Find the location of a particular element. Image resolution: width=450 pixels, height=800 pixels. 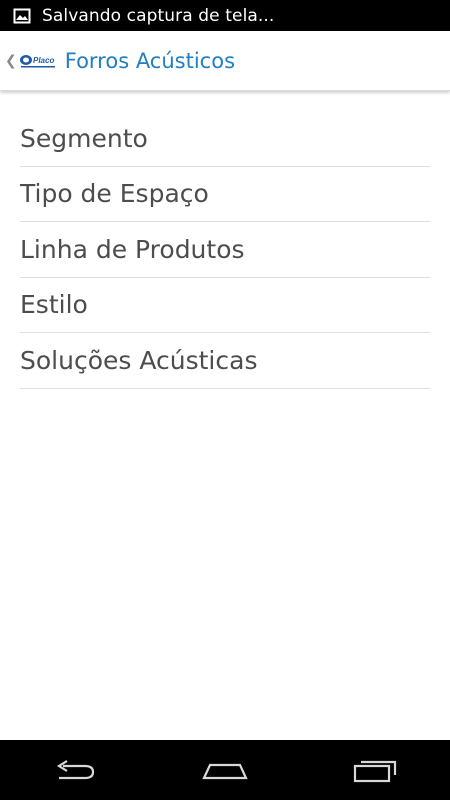

home-button is located at coordinates (225, 770).